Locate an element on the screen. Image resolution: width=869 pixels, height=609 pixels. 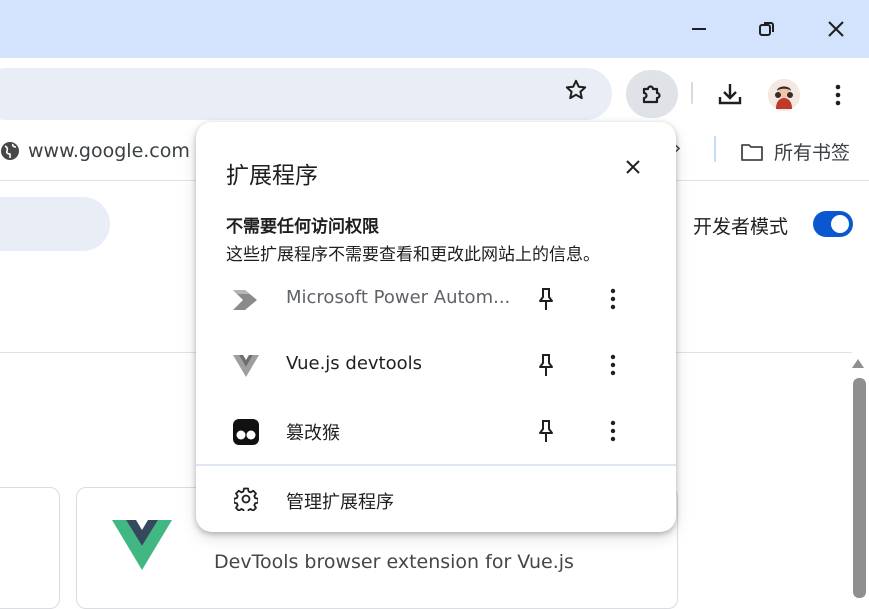
star-icon is located at coordinates (576, 89).